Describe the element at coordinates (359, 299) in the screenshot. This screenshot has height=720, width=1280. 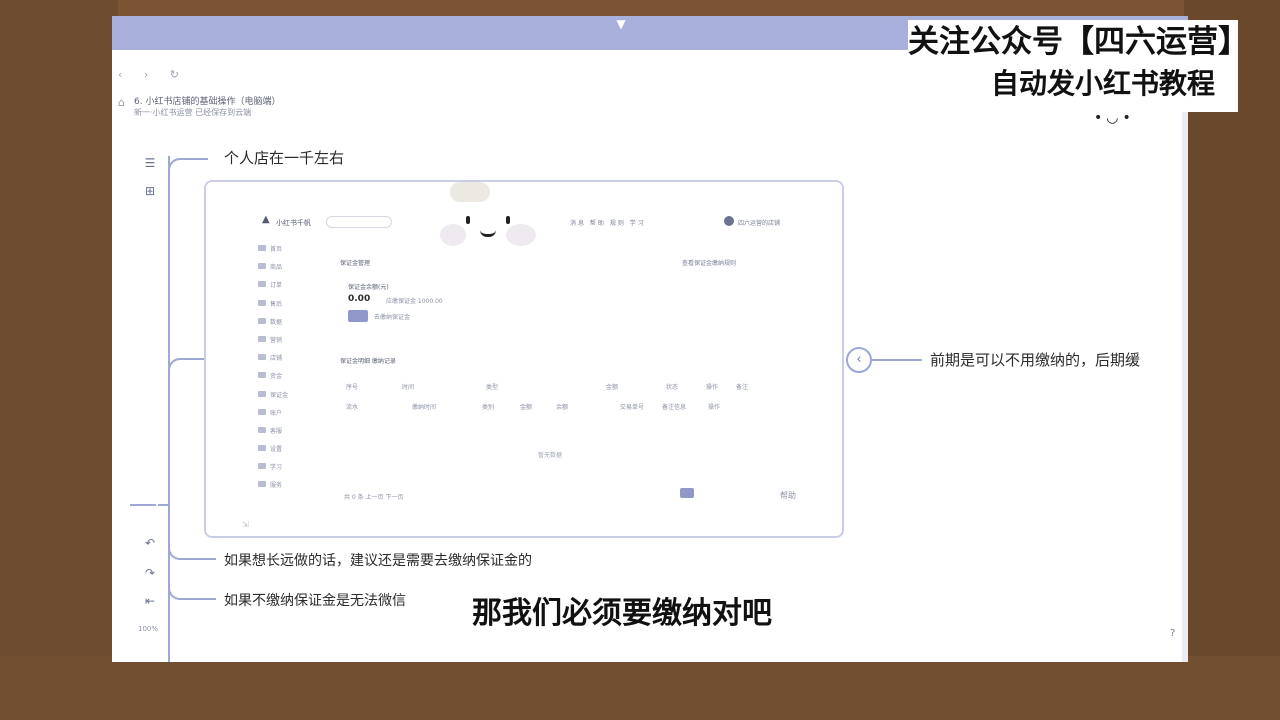
I see `embedded-amount: 0.00` at that location.